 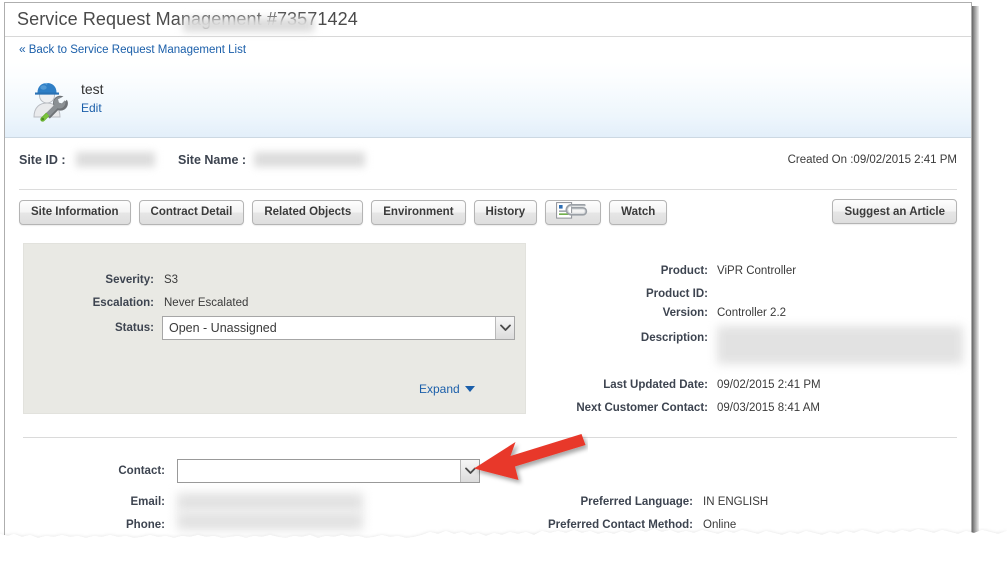 I want to click on tab-environment: Environment, so click(x=418, y=212).